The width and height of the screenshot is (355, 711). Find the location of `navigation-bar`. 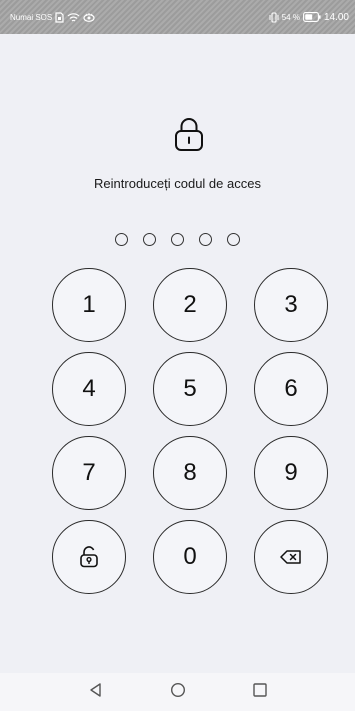

navigation-bar is located at coordinates (177, 692).